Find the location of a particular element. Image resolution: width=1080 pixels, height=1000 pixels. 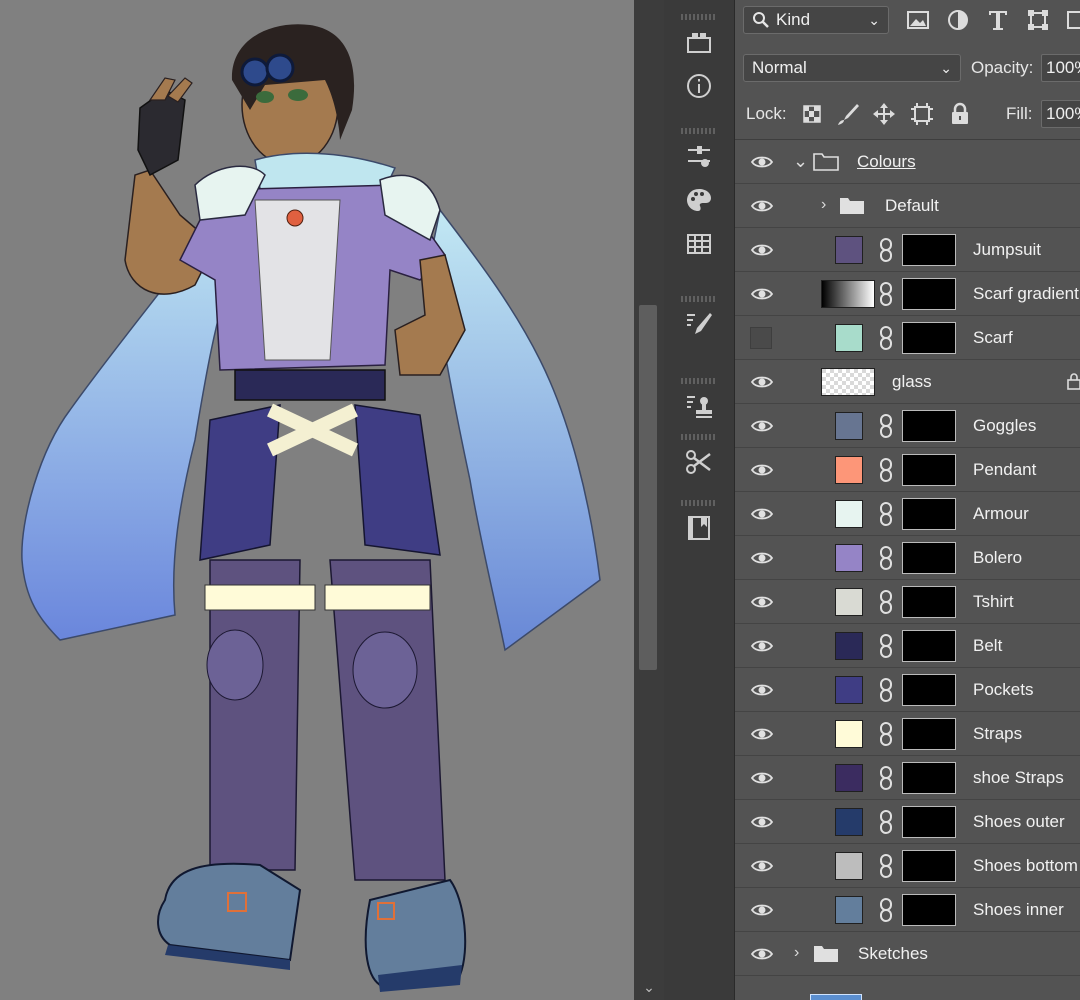

layer-row-partial is located at coordinates (907, 988).